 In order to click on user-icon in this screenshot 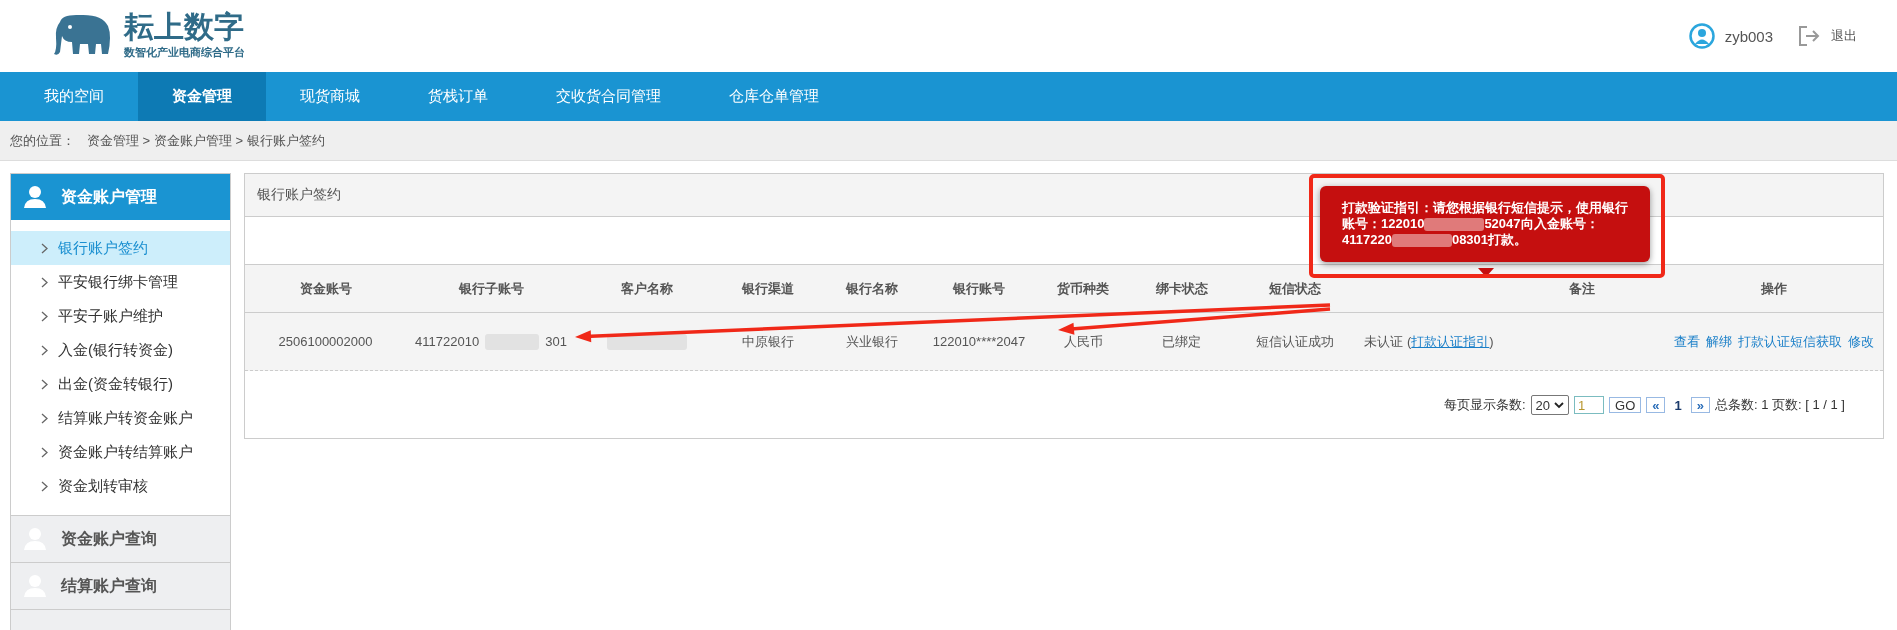, I will do `click(35, 197)`.